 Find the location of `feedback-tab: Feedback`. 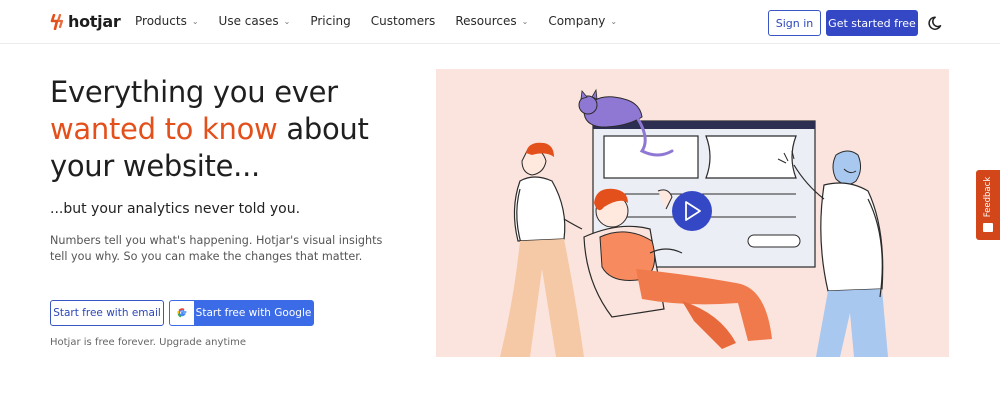

feedback-tab: Feedback is located at coordinates (988, 205).